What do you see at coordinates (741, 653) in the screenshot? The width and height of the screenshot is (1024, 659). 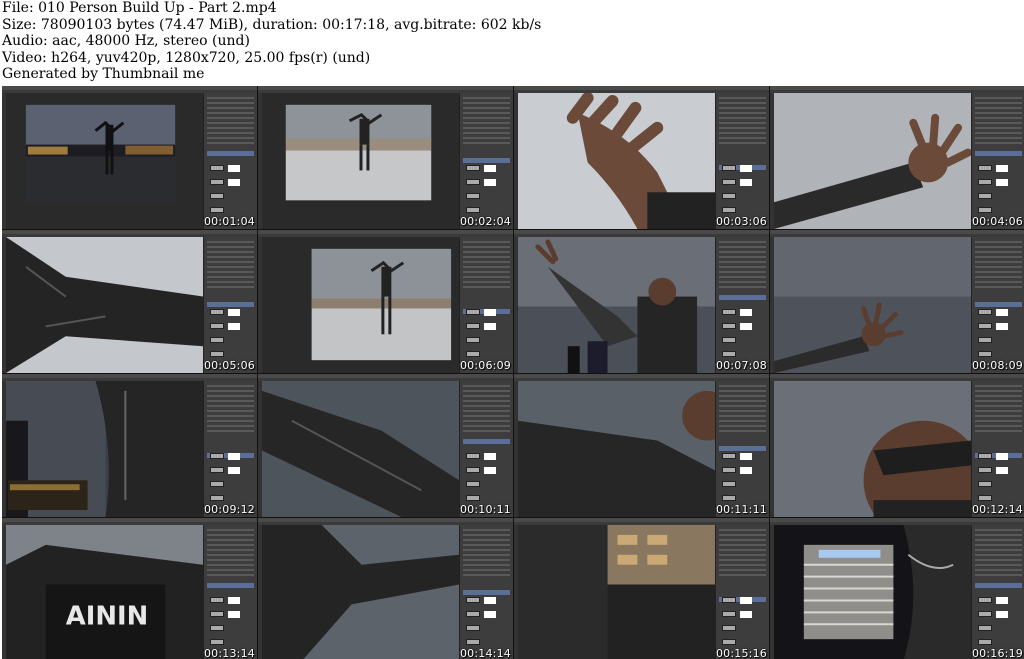 I see `thumbnail-timestamp: 00:15:16` at bounding box center [741, 653].